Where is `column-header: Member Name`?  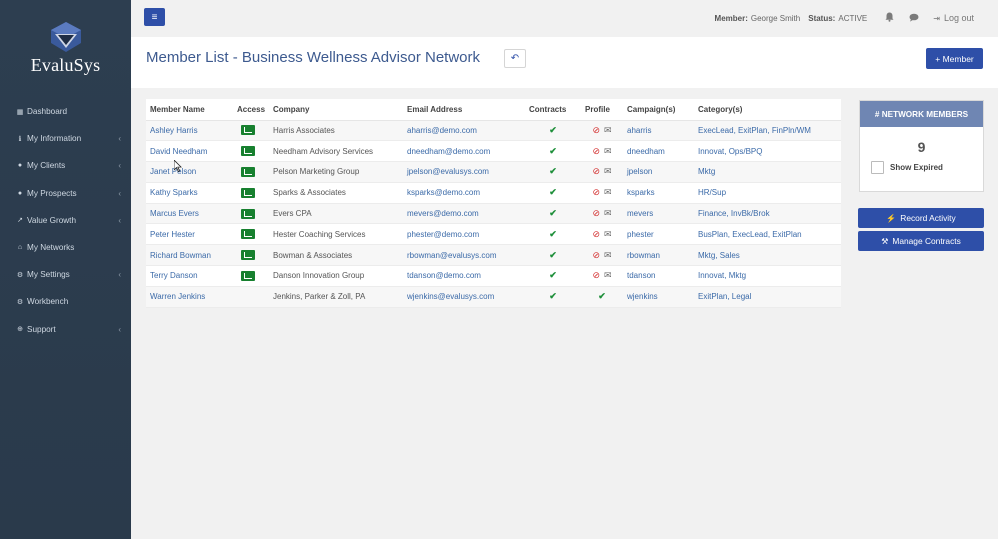 column-header: Member Name is located at coordinates (189, 110).